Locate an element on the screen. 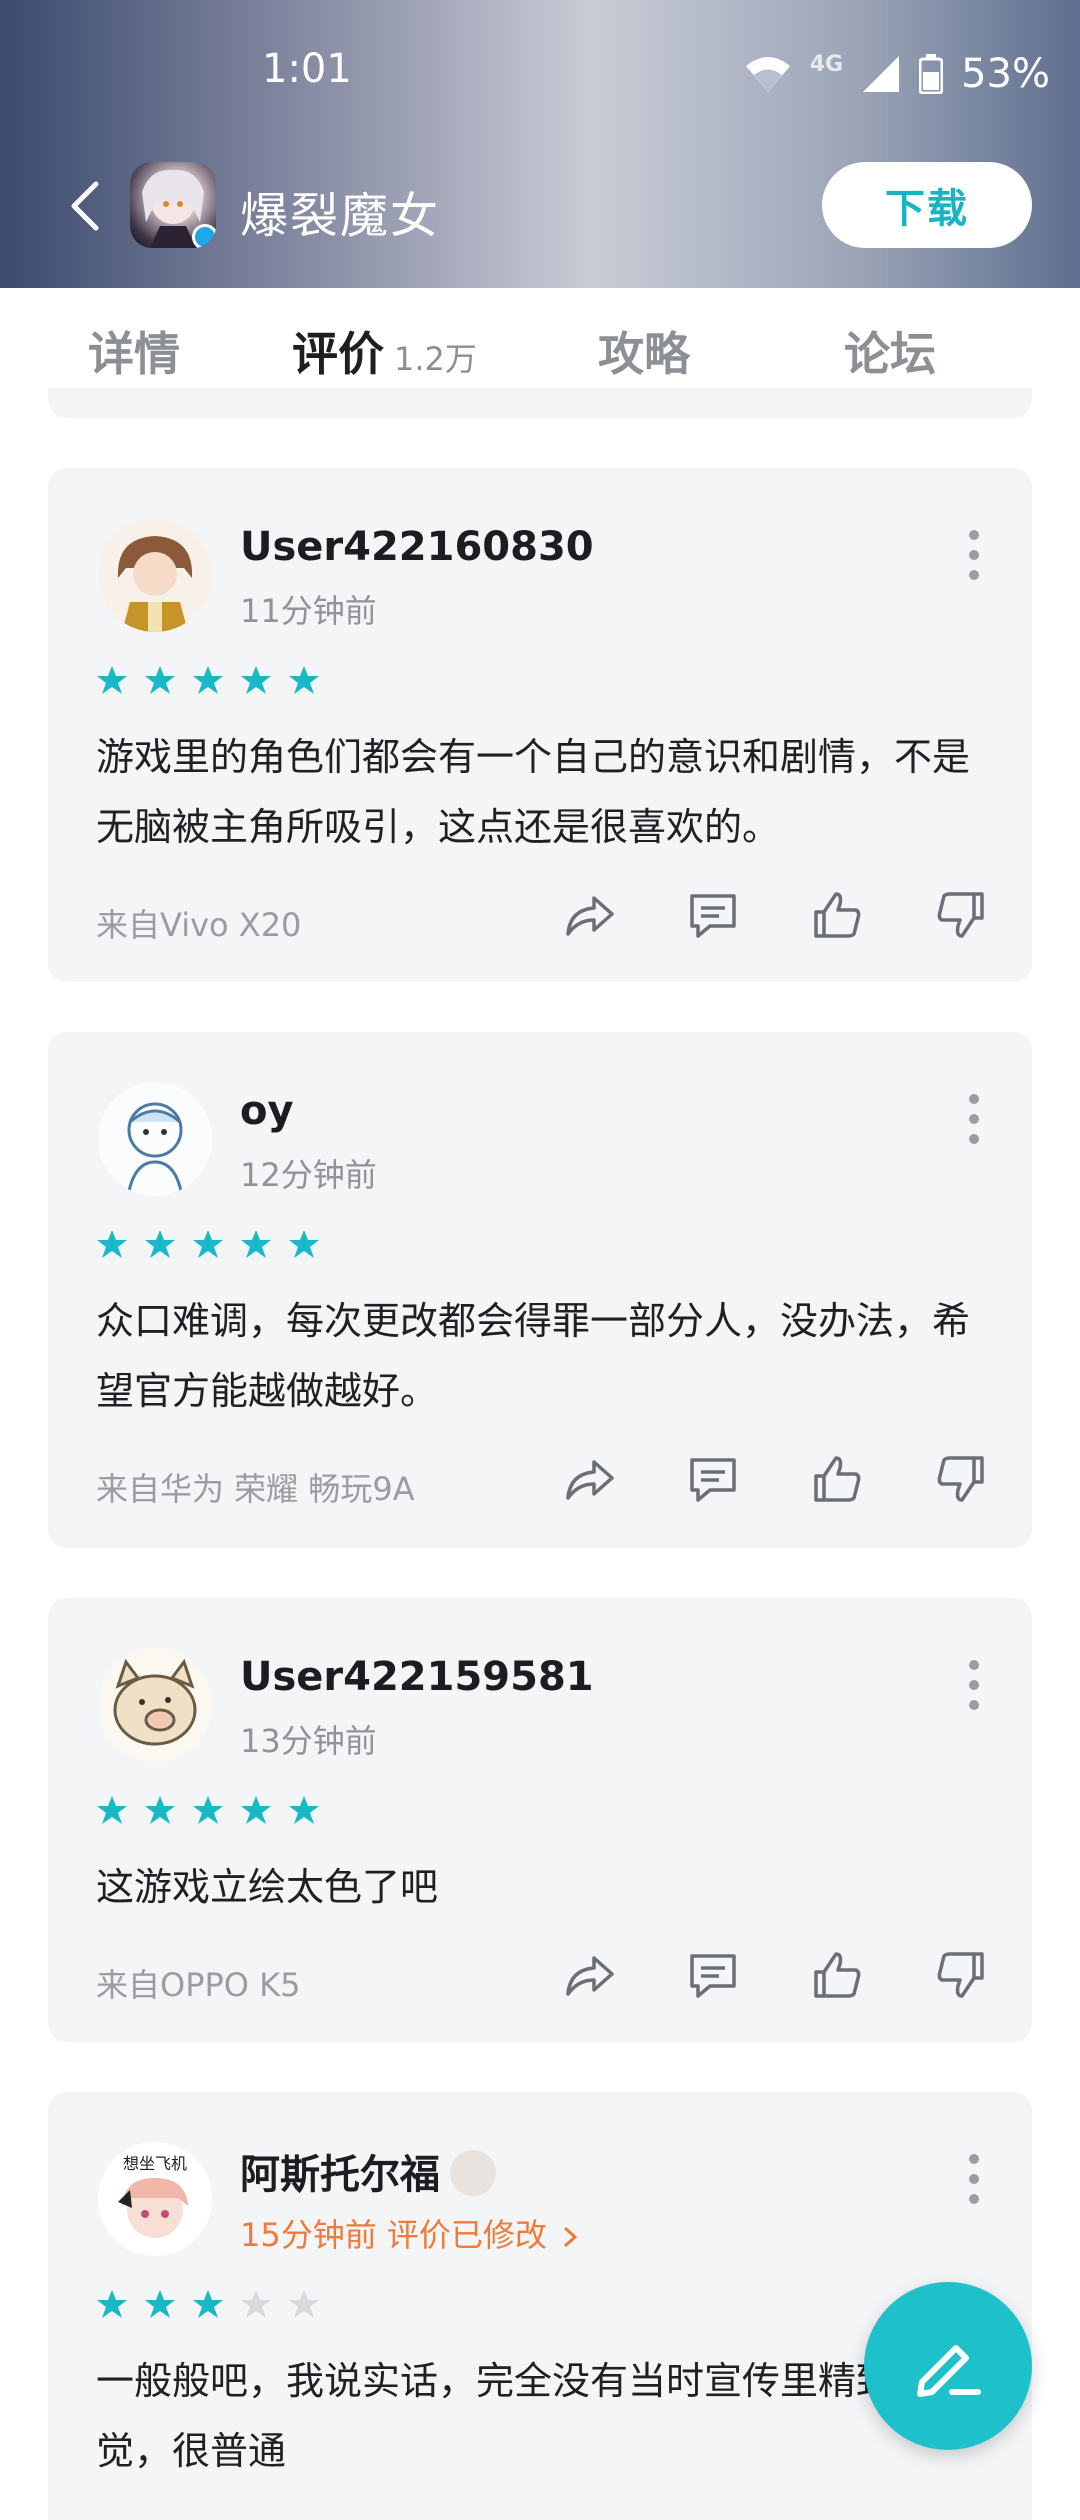 The height and width of the screenshot is (2520, 1080). tab-reviews-count: 1.2万 is located at coordinates (435, 359).